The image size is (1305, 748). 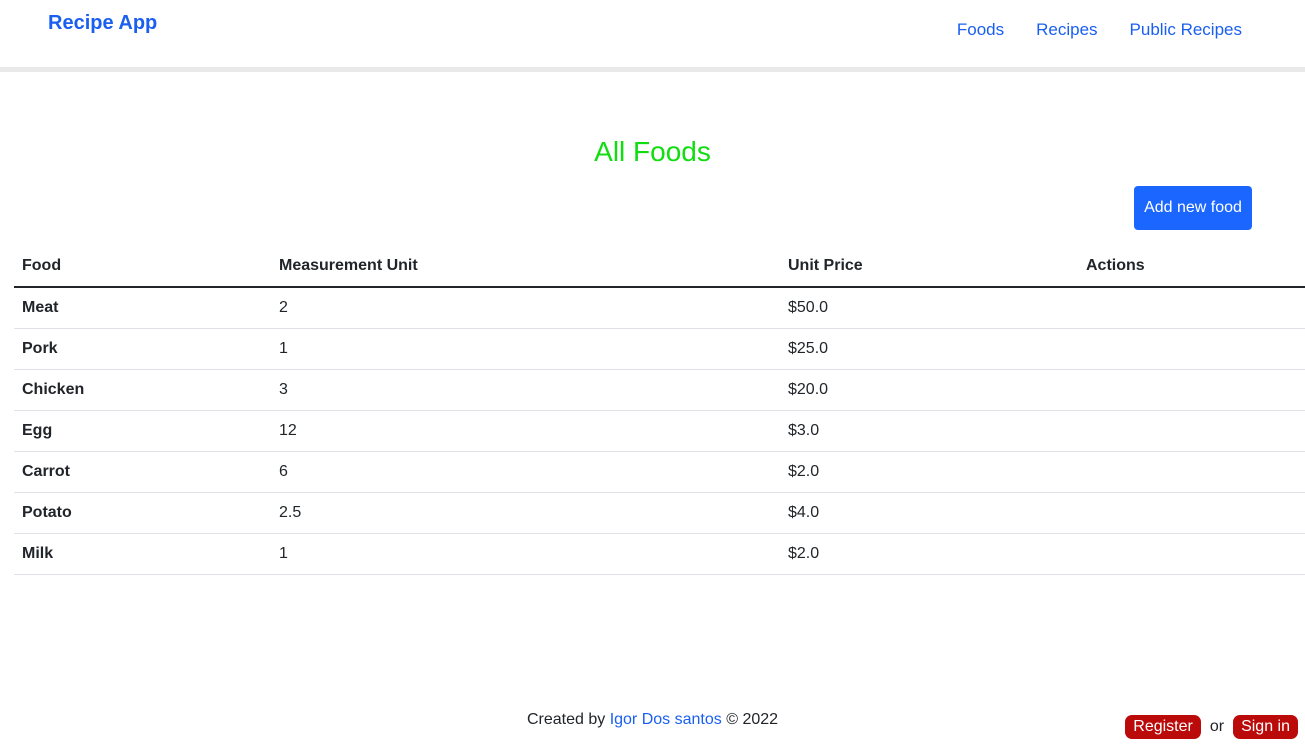 I want to click on column-header-unit-price: Unit Price, so click(x=929, y=267).